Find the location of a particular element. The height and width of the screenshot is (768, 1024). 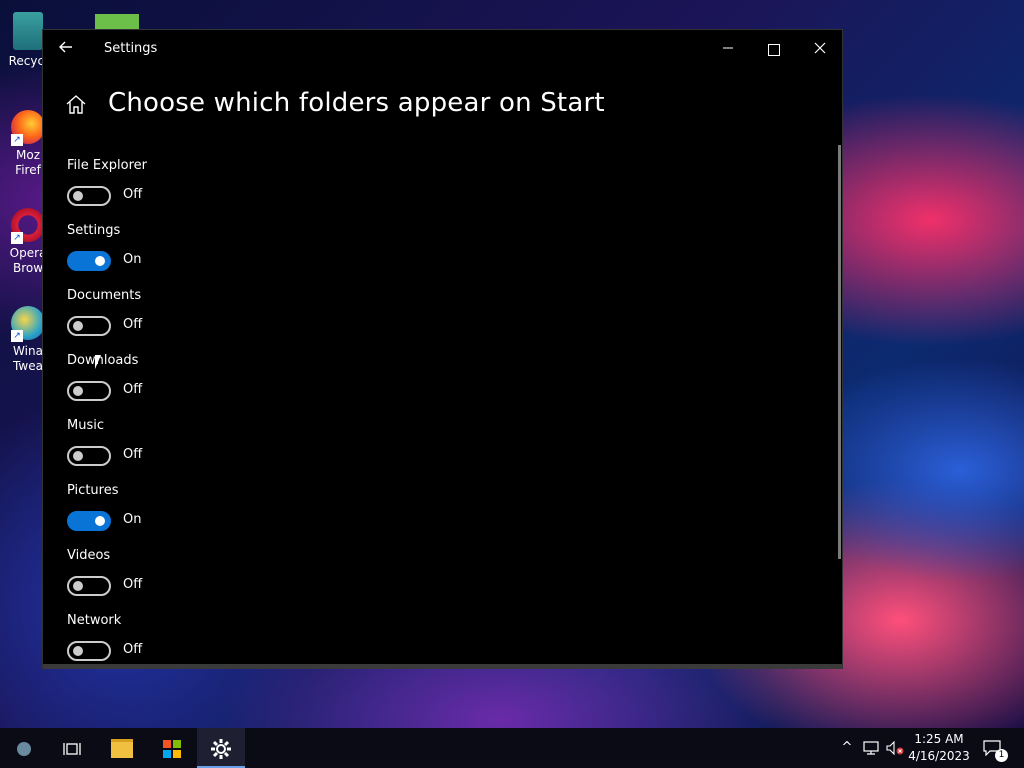

clock-time: 1:25 AM is located at coordinates (939, 739).